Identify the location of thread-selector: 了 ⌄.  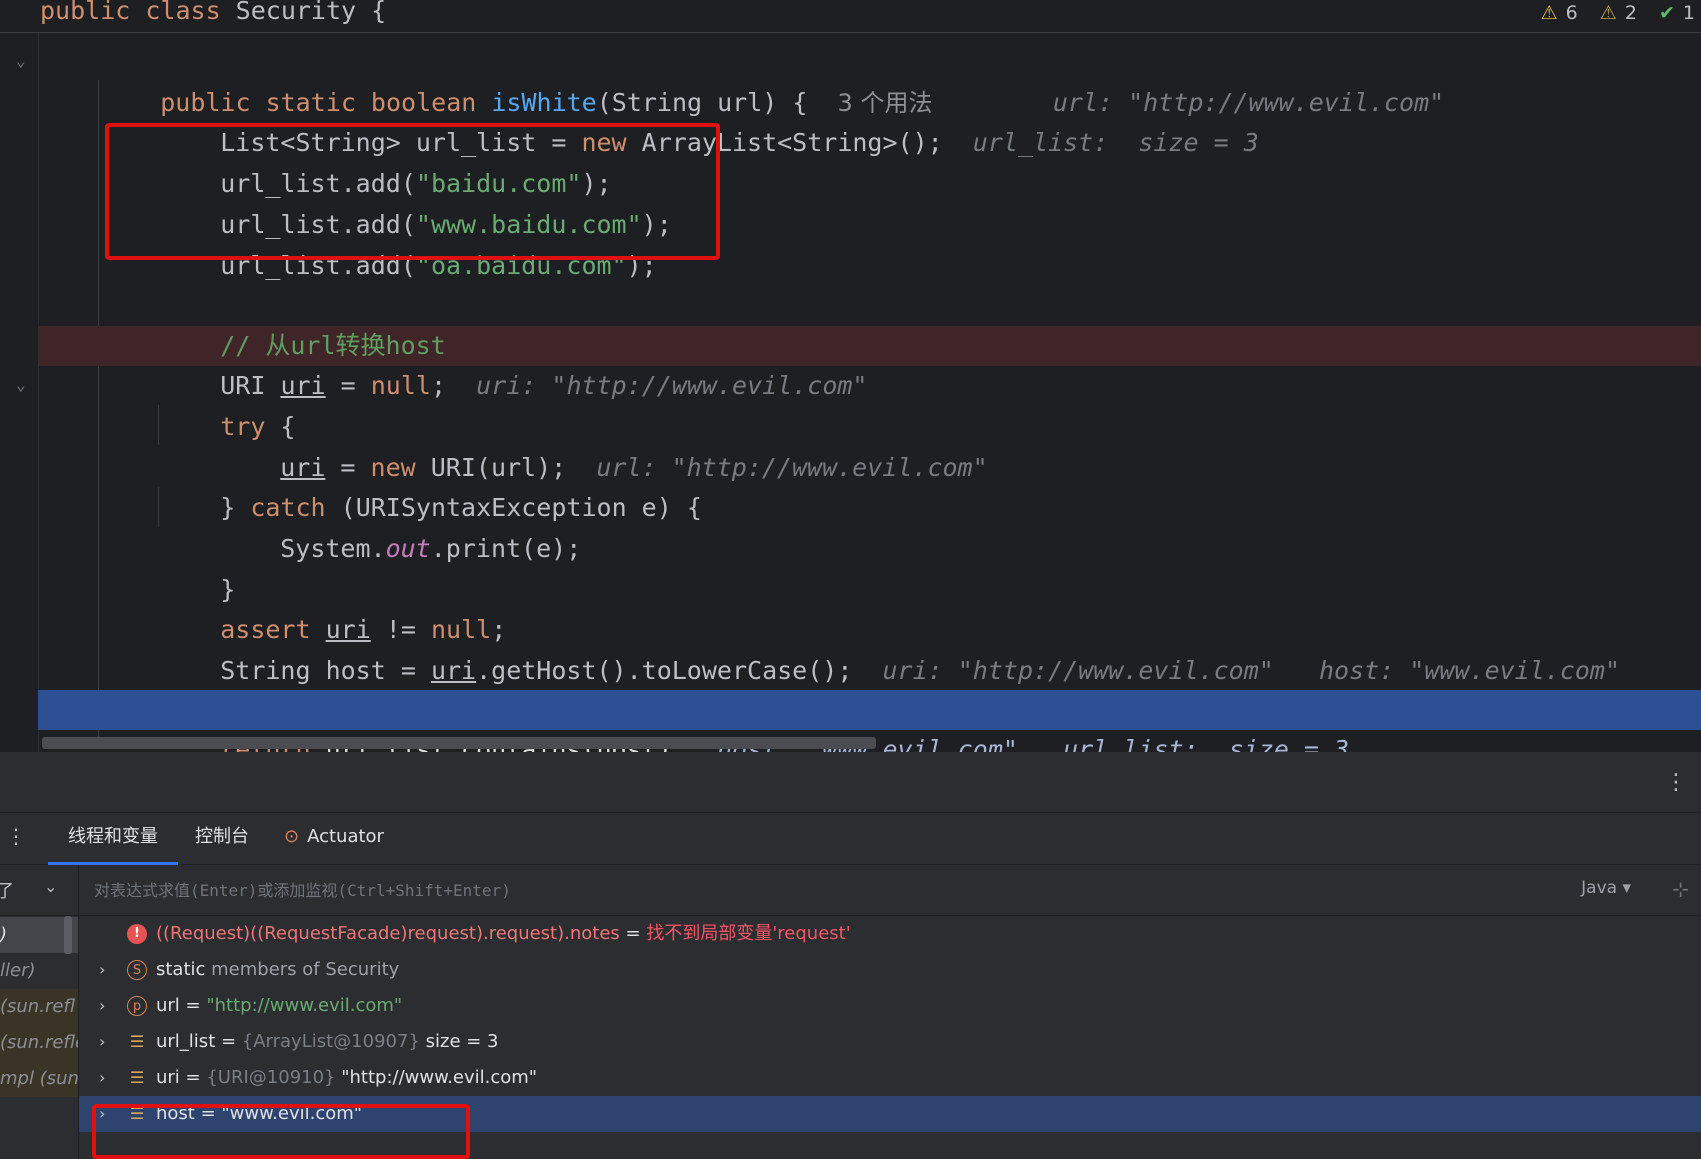
(39, 890).